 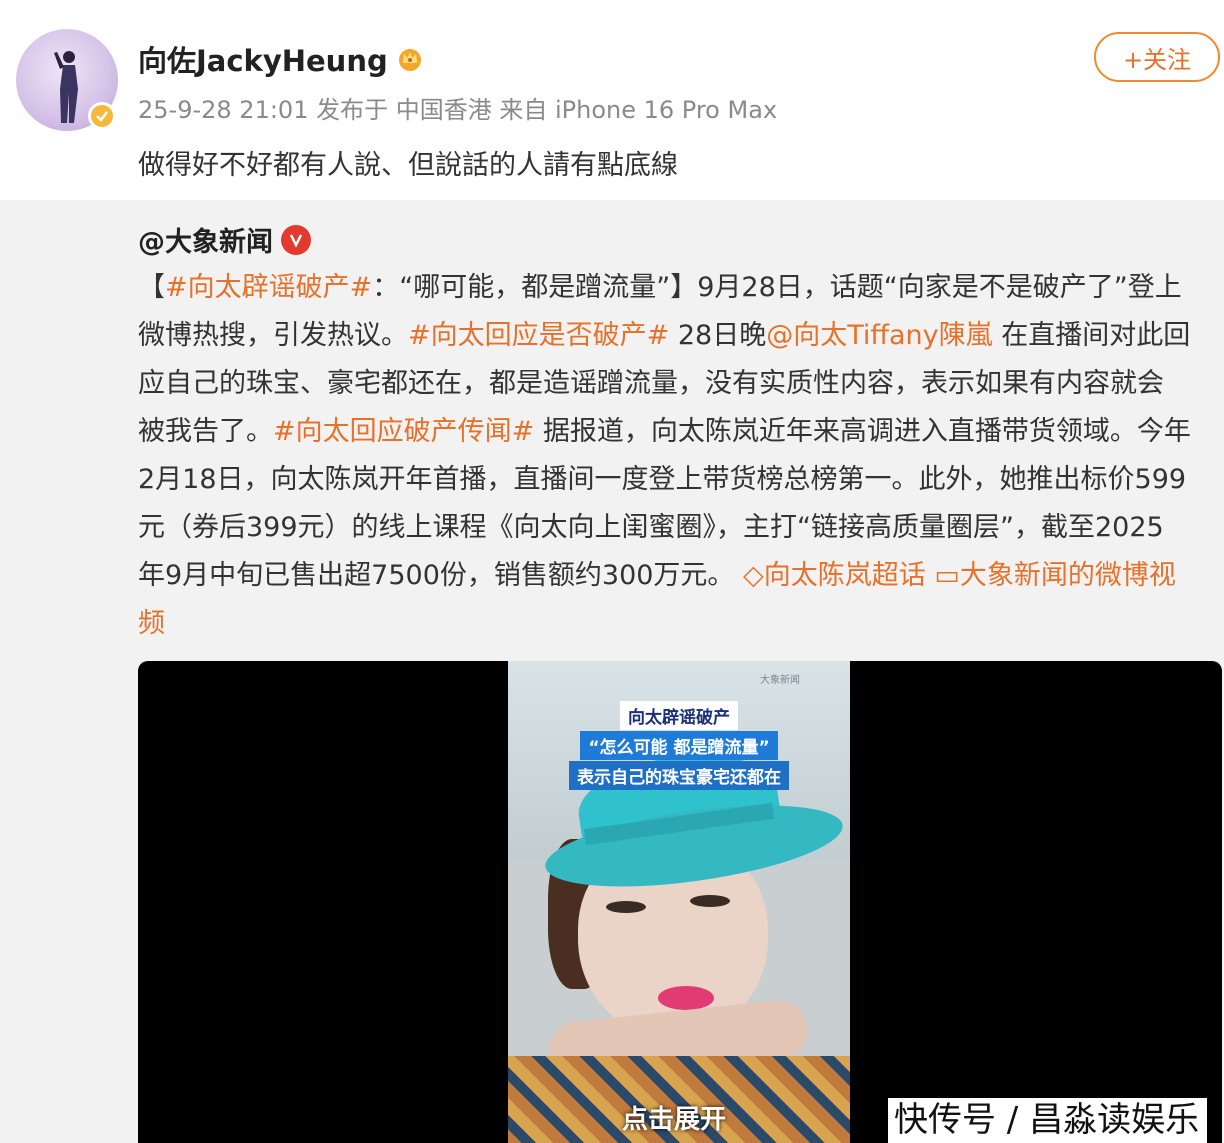 I want to click on repost-link: 频, so click(x=151, y=623).